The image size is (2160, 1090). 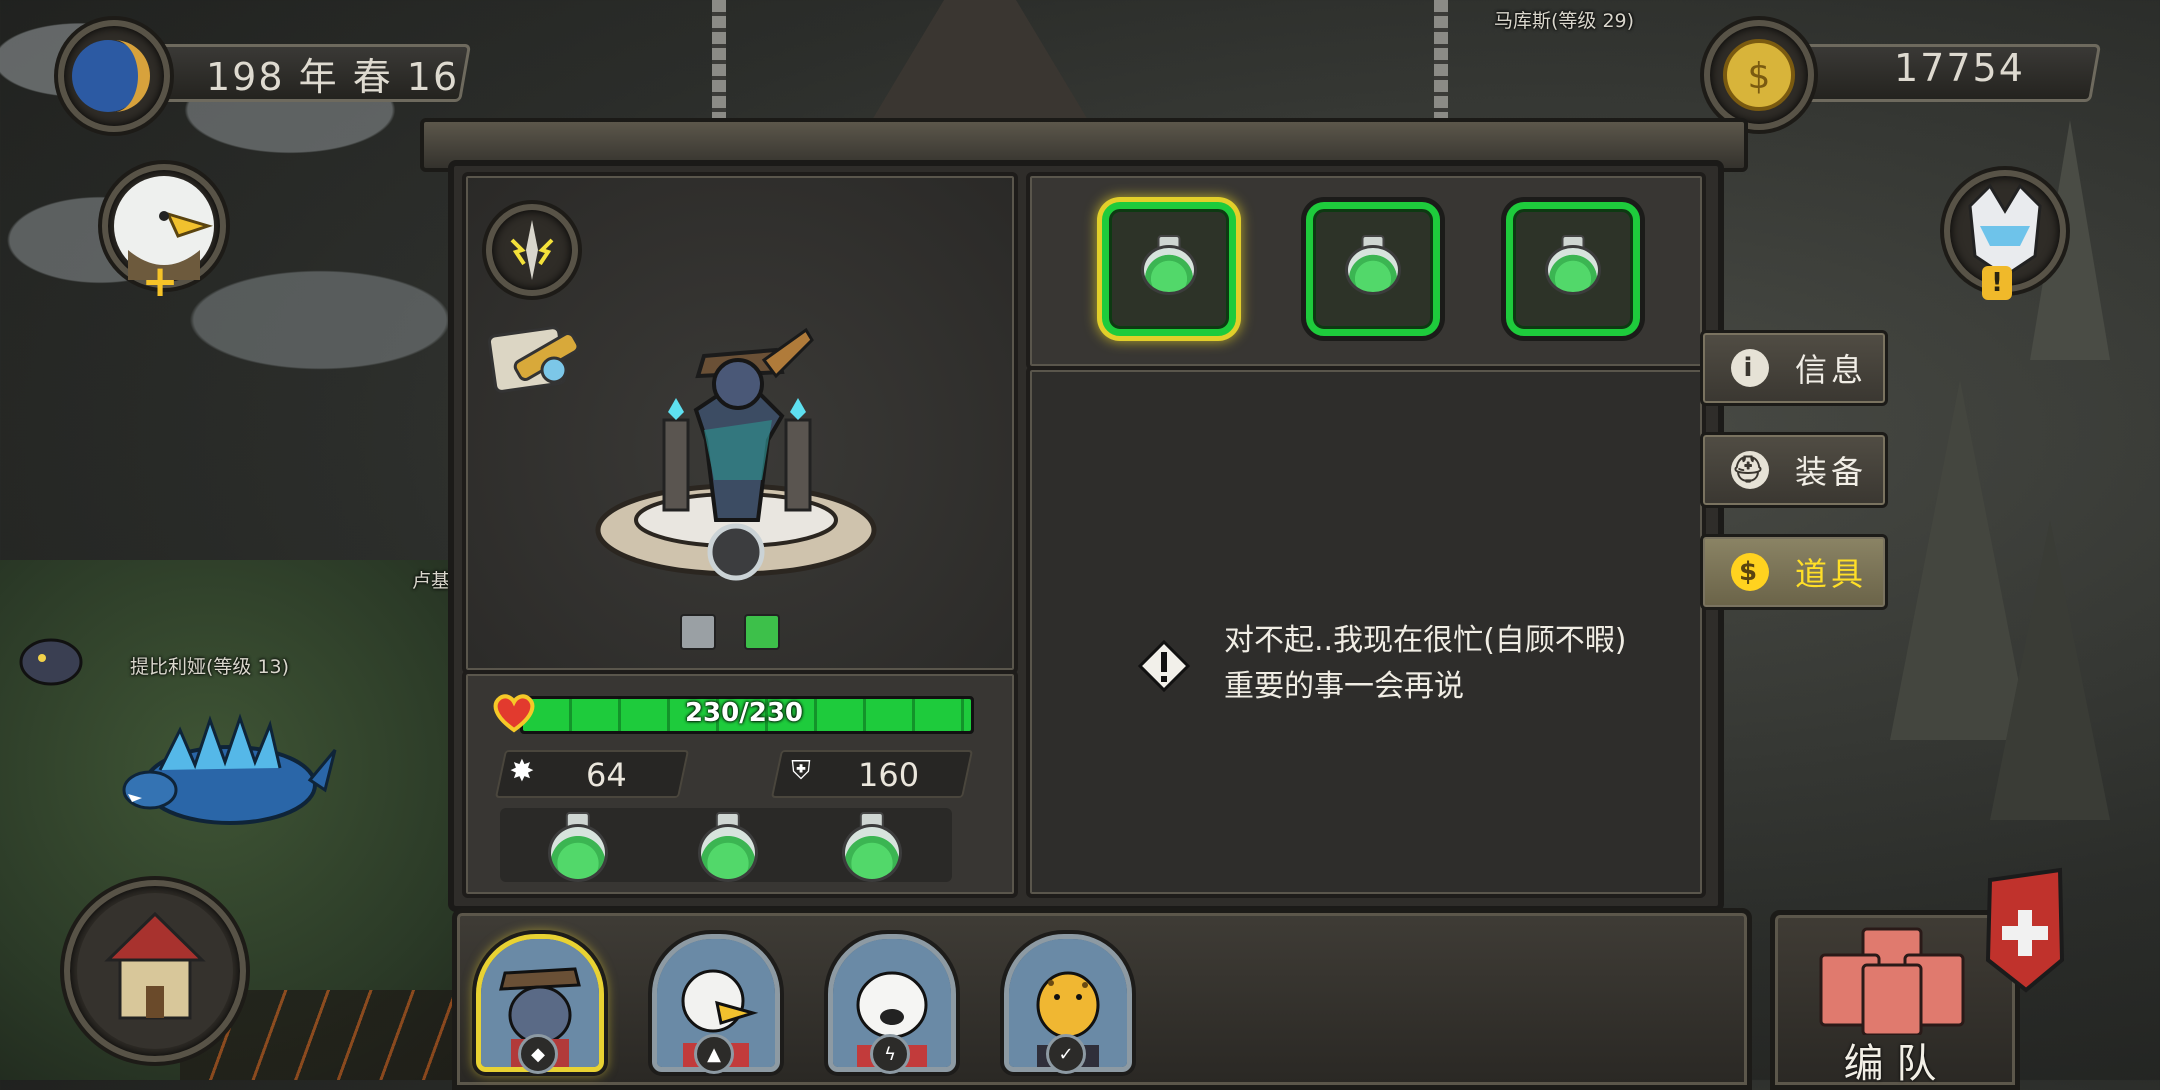 I want to click on hp-text: 230/230, so click(x=744, y=713).